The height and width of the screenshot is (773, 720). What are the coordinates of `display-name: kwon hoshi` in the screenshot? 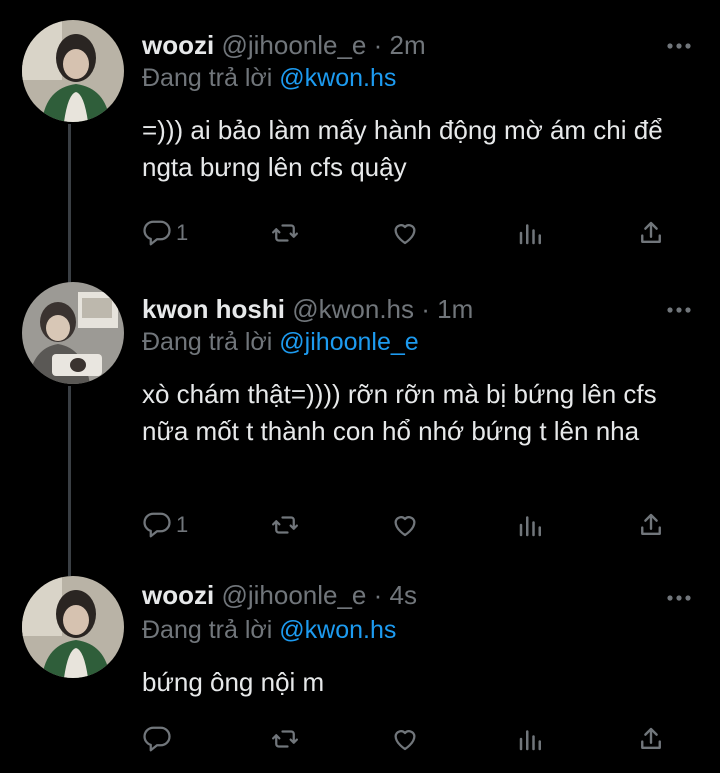 It's located at (213, 309).